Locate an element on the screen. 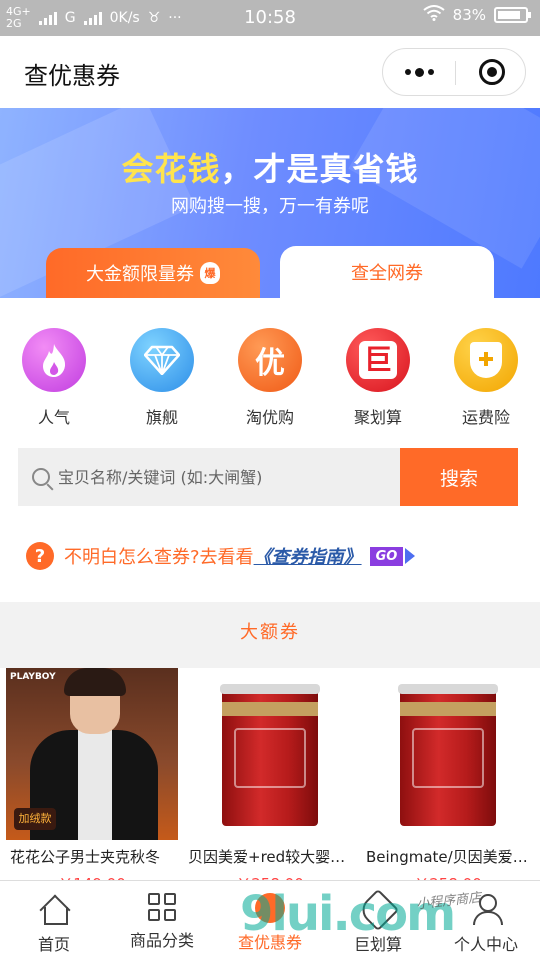  category-label: 人气 is located at coordinates (53, 417).